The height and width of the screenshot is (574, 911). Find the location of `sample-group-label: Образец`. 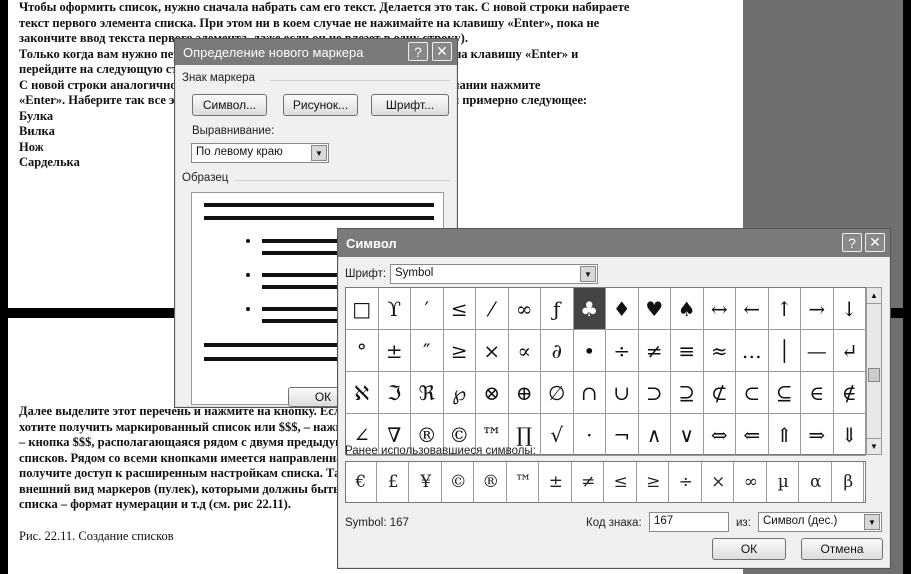

sample-group-label: Образец is located at coordinates (205, 178).